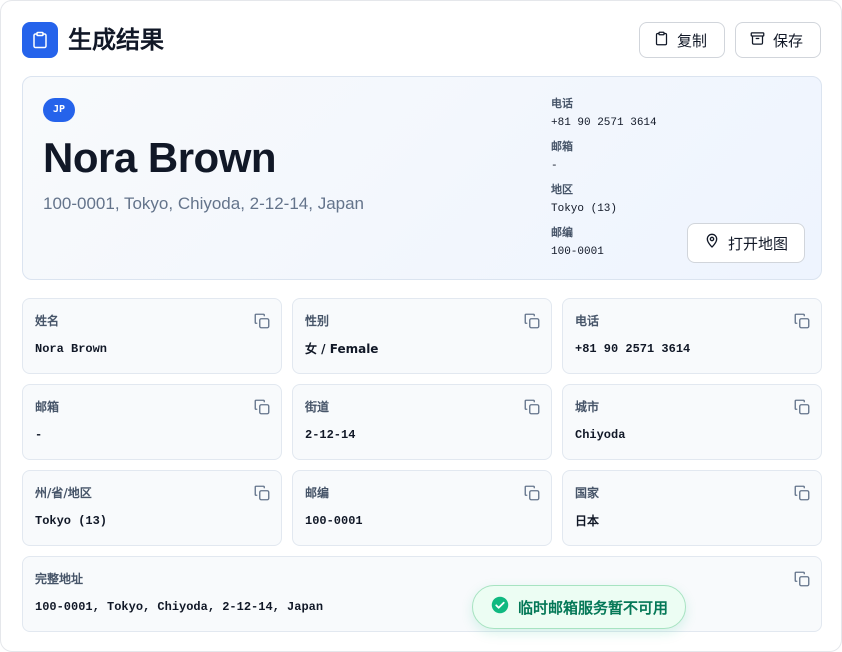 The width and height of the screenshot is (842, 652). I want to click on info-label: 电话, so click(562, 103).